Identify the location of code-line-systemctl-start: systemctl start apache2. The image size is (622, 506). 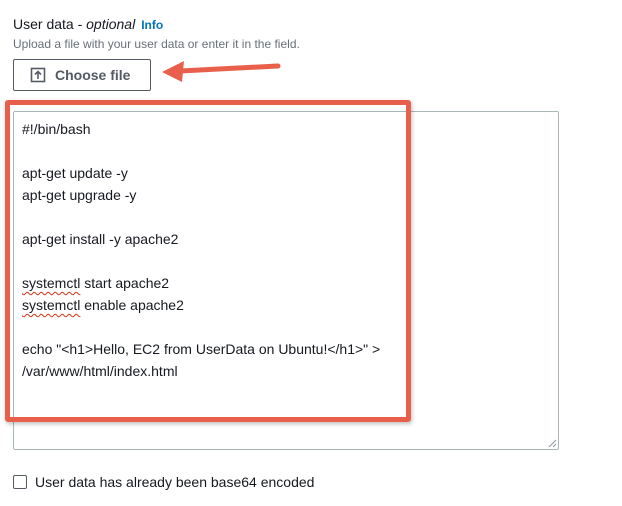
(212, 283).